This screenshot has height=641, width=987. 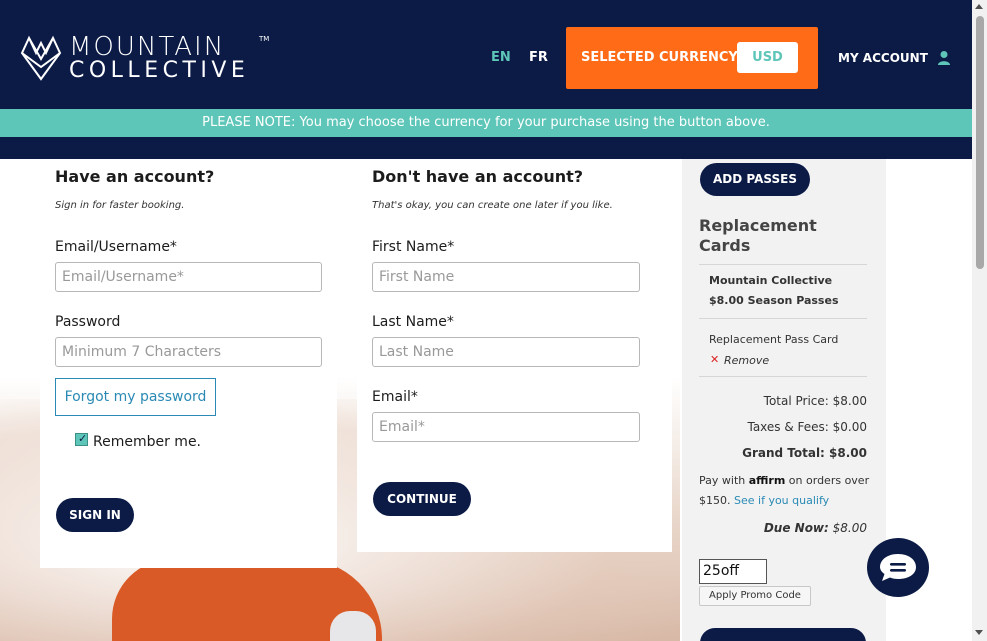 What do you see at coordinates (980, 142) in the screenshot?
I see `scrollbar-thumb` at bounding box center [980, 142].